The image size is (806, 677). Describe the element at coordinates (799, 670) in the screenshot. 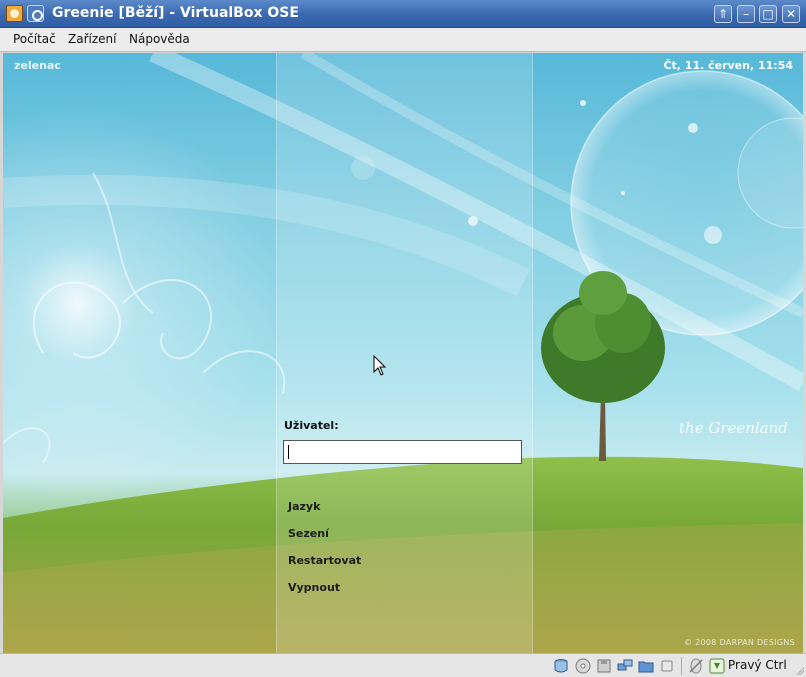

I see `resize-grip` at that location.